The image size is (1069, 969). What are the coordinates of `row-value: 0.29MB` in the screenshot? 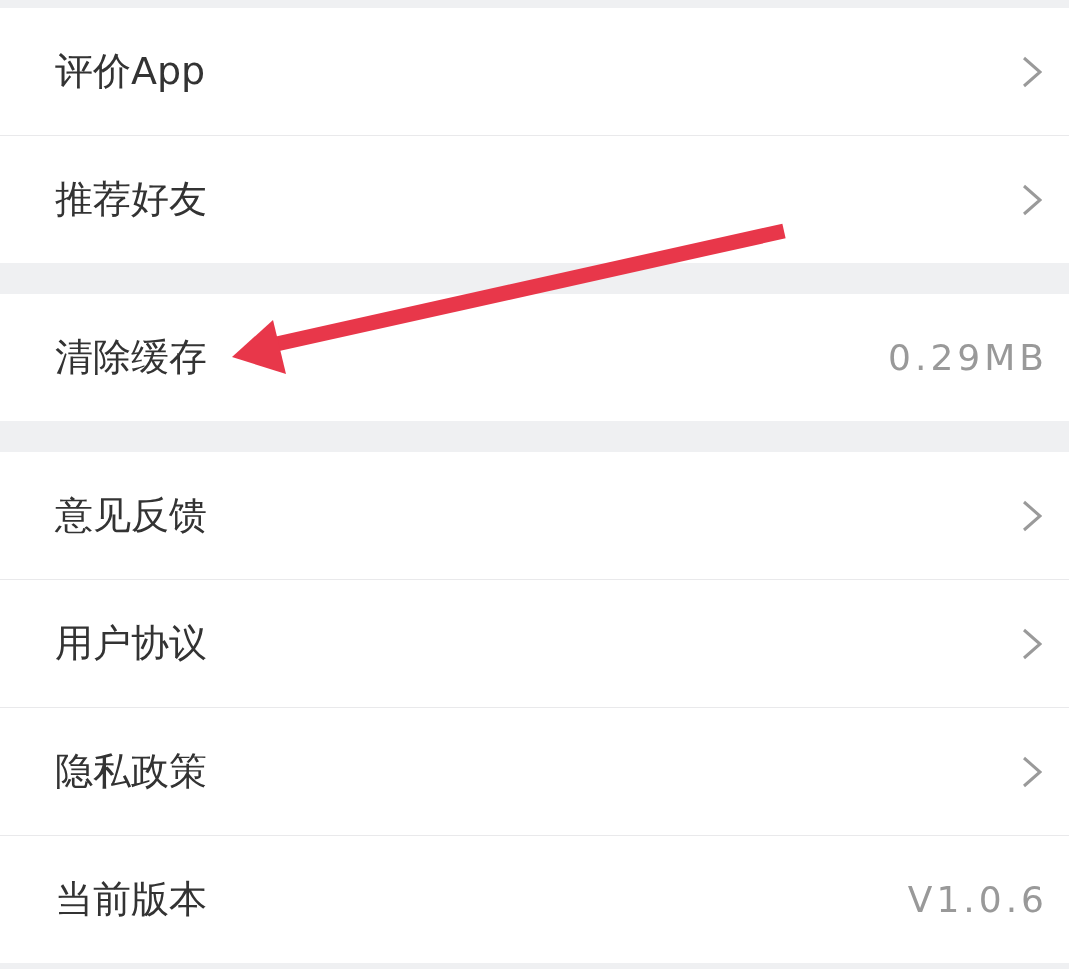 It's located at (968, 357).